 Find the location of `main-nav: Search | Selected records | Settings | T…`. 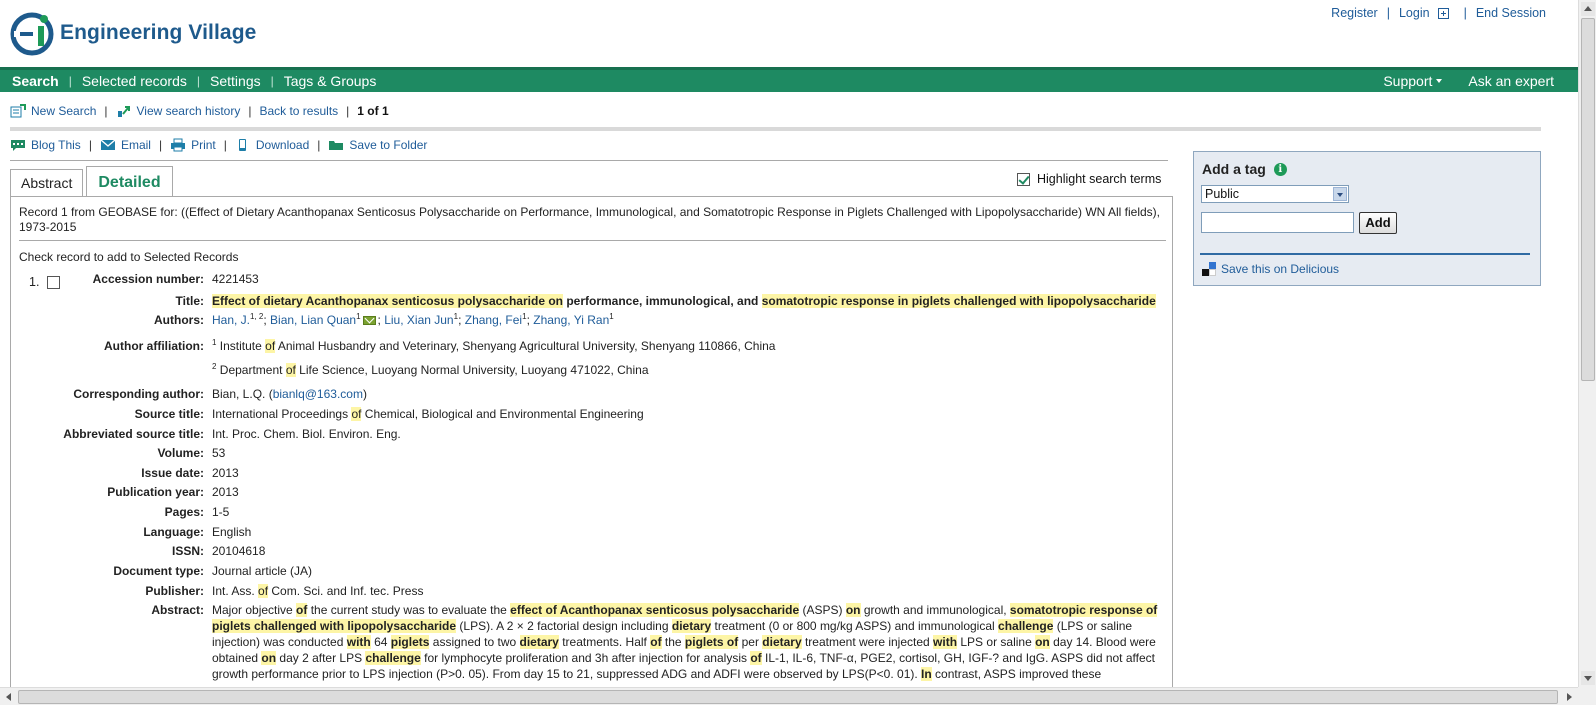

main-nav: Search | Selected records | Settings | T… is located at coordinates (789, 79).